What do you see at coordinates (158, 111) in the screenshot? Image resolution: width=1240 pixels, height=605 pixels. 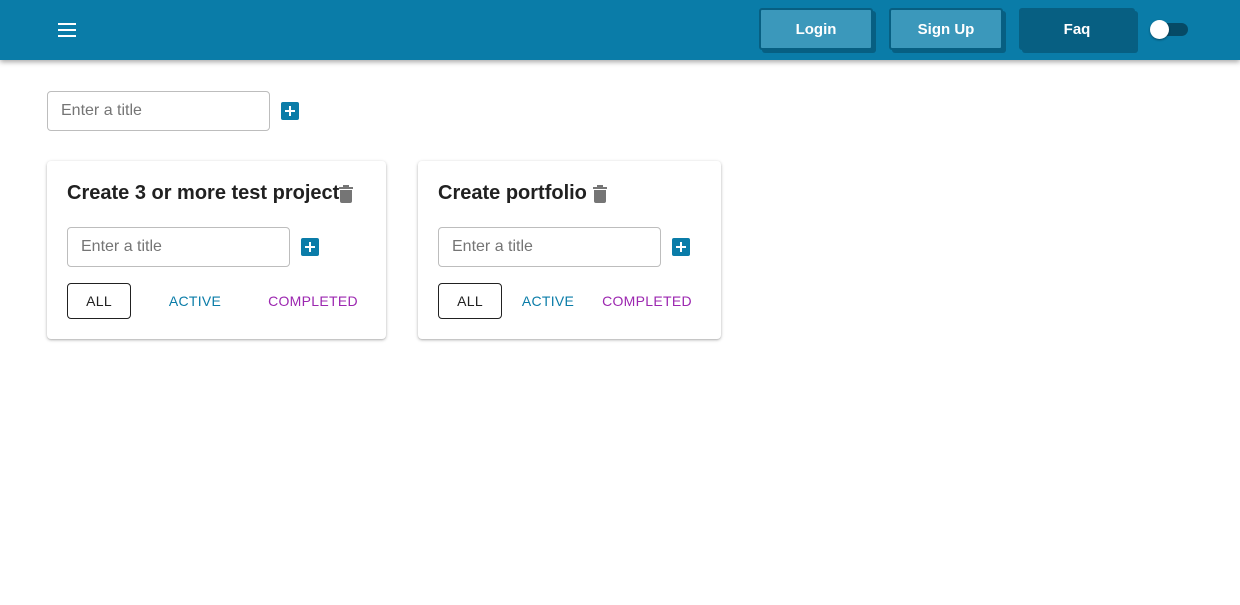 I see `new-todolist-title-input` at bounding box center [158, 111].